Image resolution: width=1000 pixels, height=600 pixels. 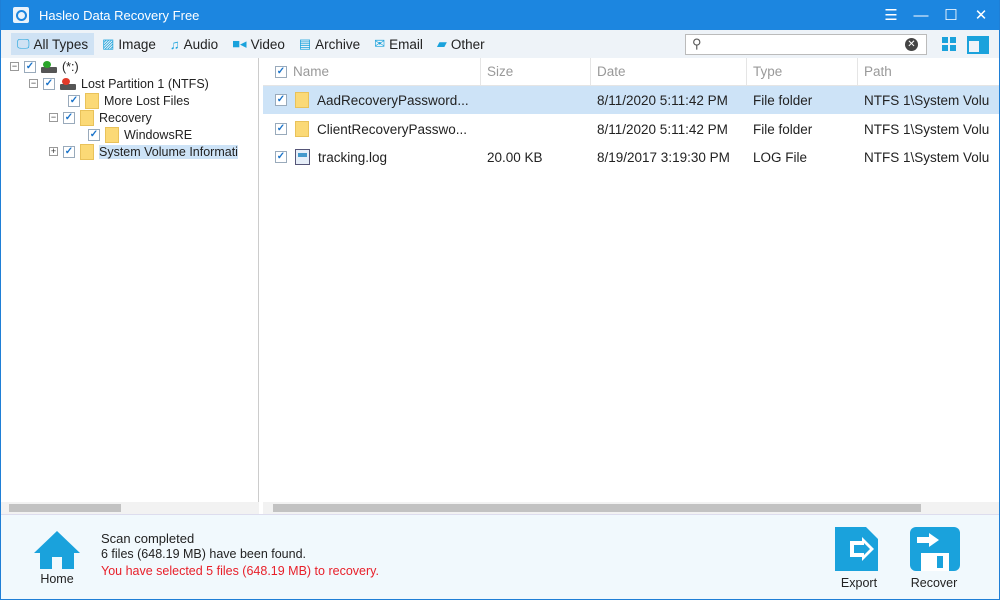 I want to click on recover-icon, so click(x=935, y=549).